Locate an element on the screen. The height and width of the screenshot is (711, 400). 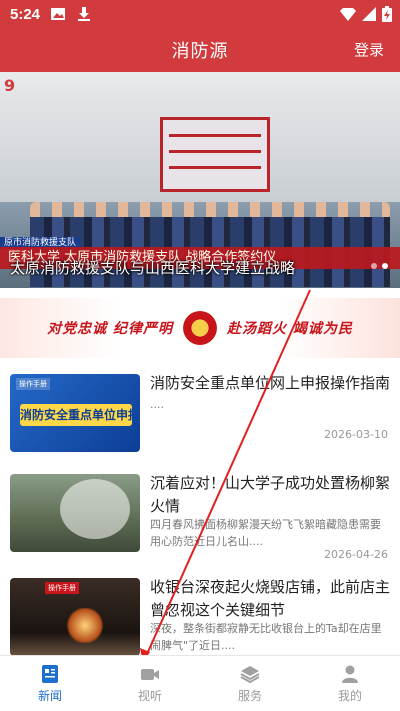
banner-backdrop-screen is located at coordinates (215, 154).